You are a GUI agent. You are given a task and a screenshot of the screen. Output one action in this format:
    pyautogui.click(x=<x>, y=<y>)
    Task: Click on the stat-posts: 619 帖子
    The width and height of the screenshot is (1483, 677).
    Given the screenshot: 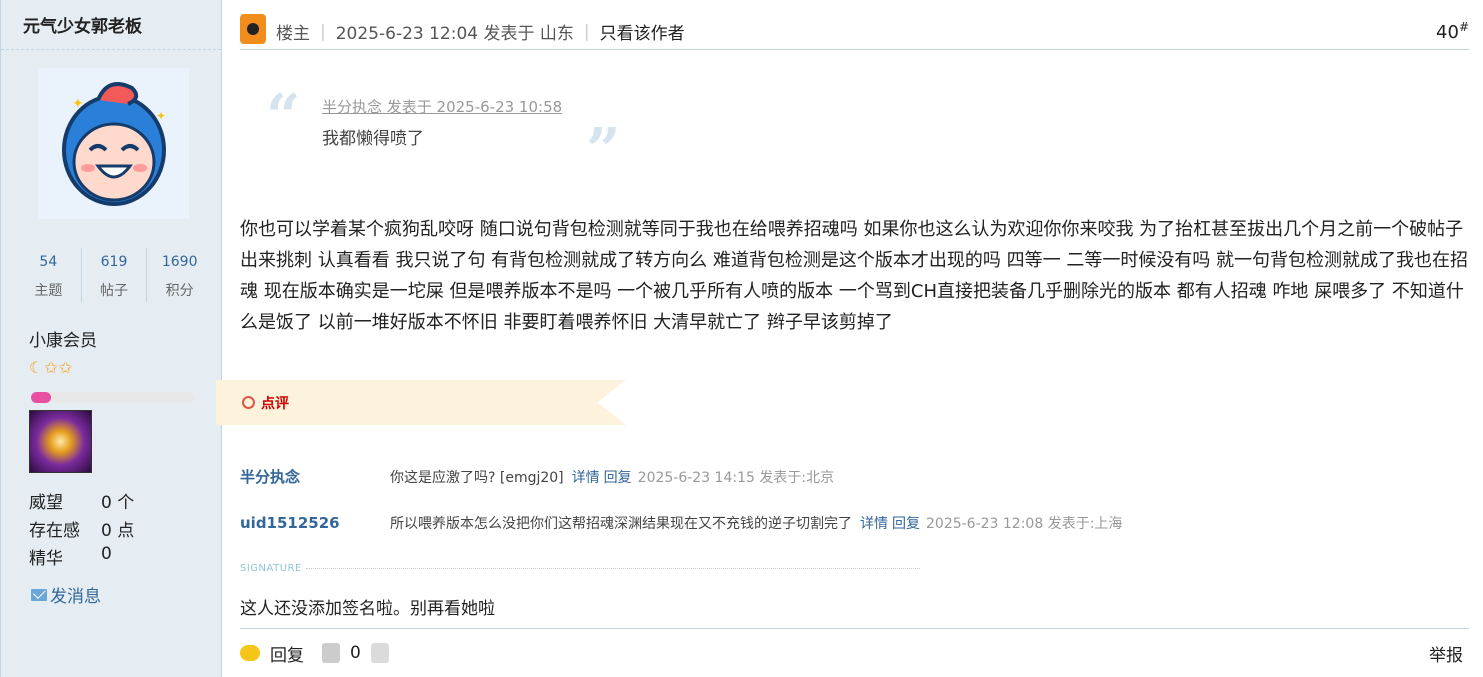 What is the action you would take?
    pyautogui.click(x=115, y=275)
    